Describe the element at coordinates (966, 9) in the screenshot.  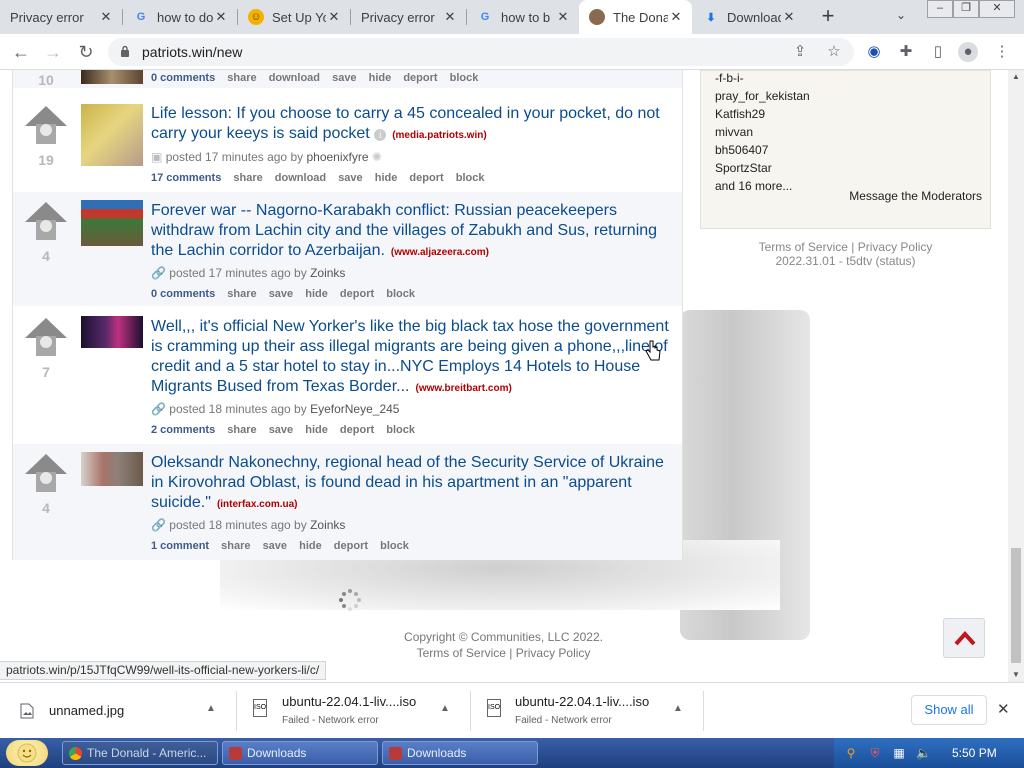
I see `restore-button: ❐` at that location.